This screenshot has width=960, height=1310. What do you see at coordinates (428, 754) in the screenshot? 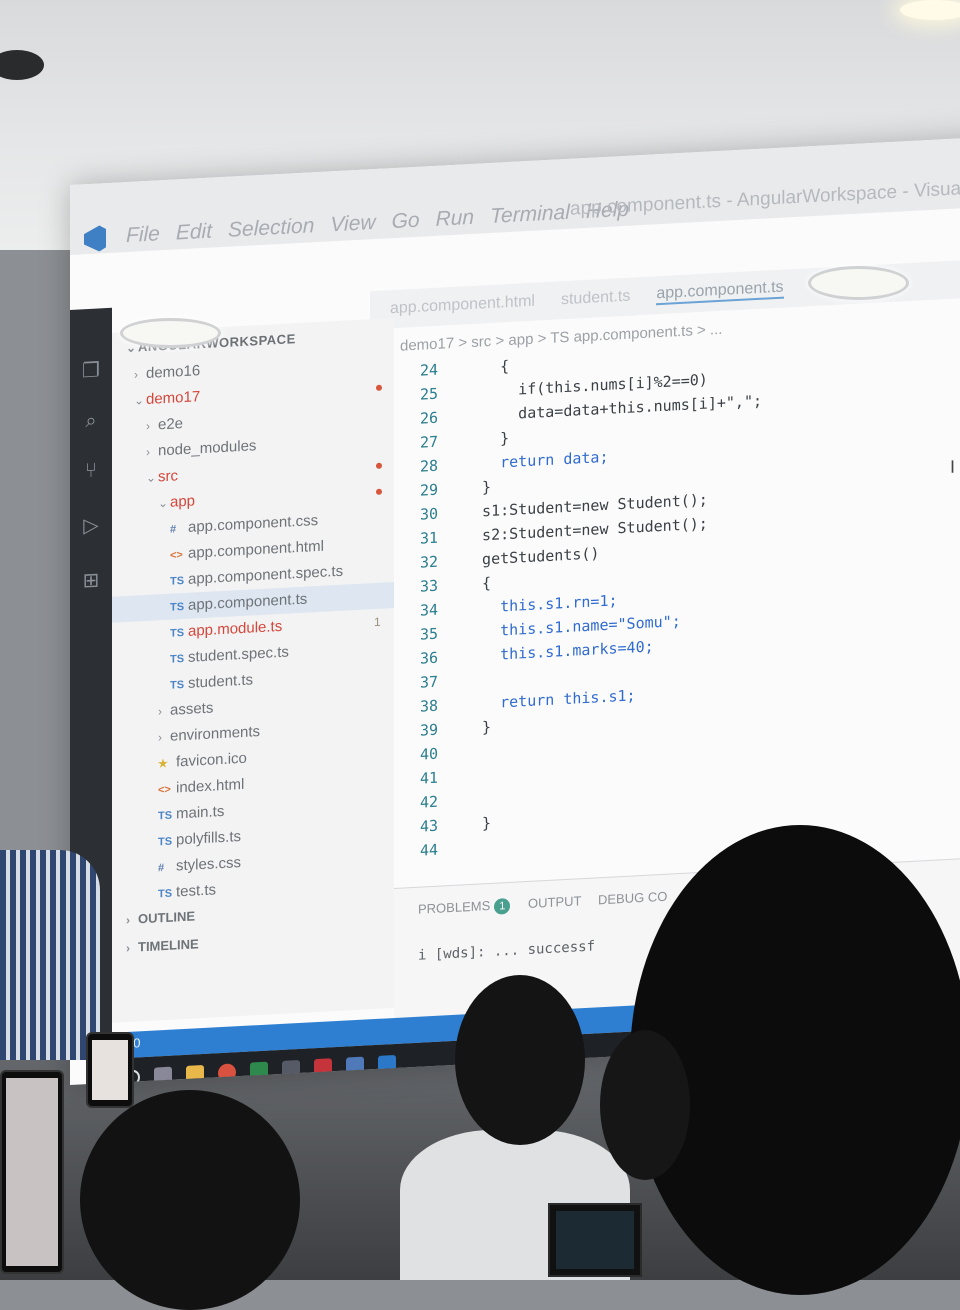
I see `line-number: 40` at bounding box center [428, 754].